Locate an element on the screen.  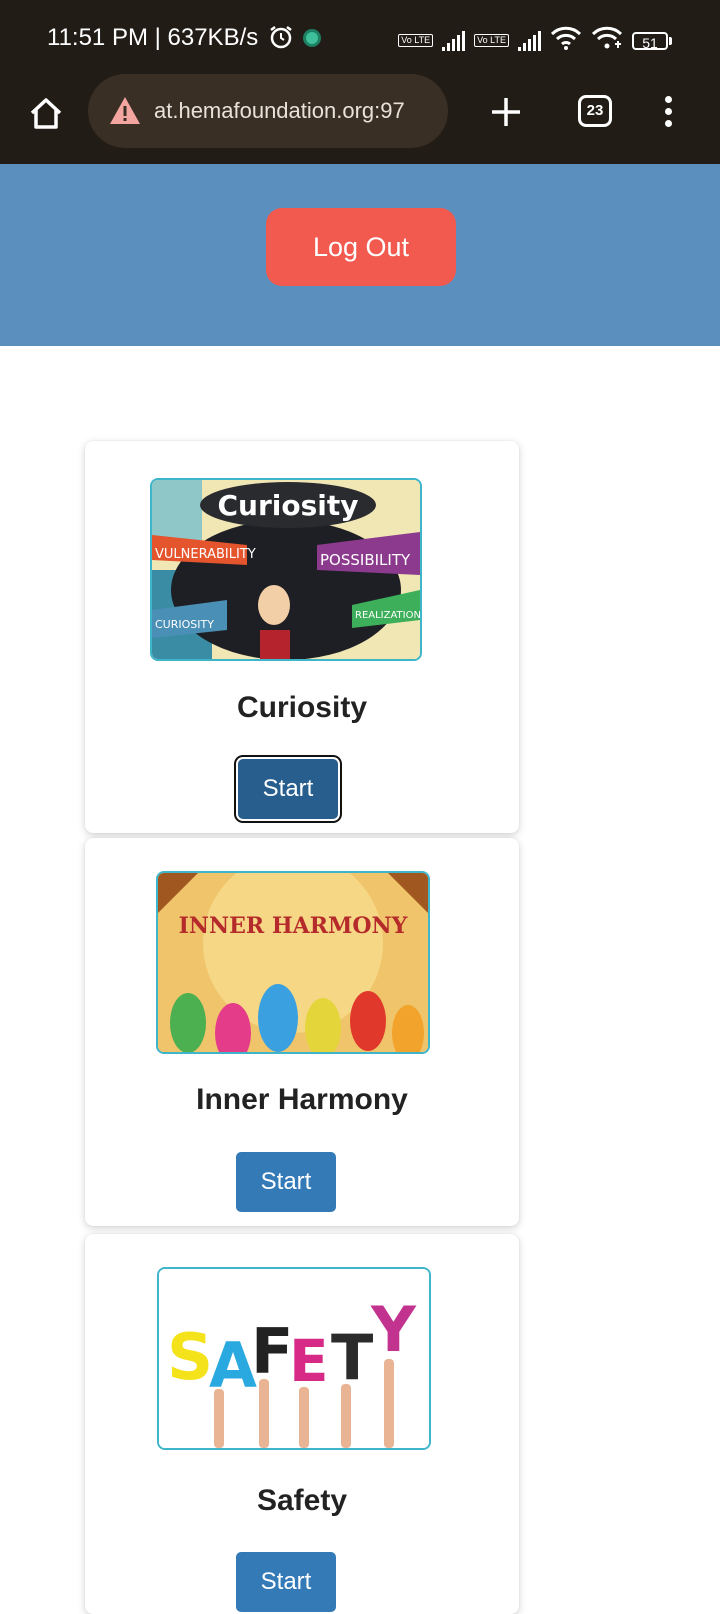
start-button-inner-harmony: Start is located at coordinates (286, 1182).